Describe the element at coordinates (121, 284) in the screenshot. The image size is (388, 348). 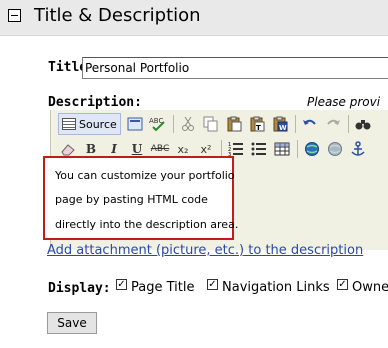
I see `page-title-checkbox: ✓` at that location.